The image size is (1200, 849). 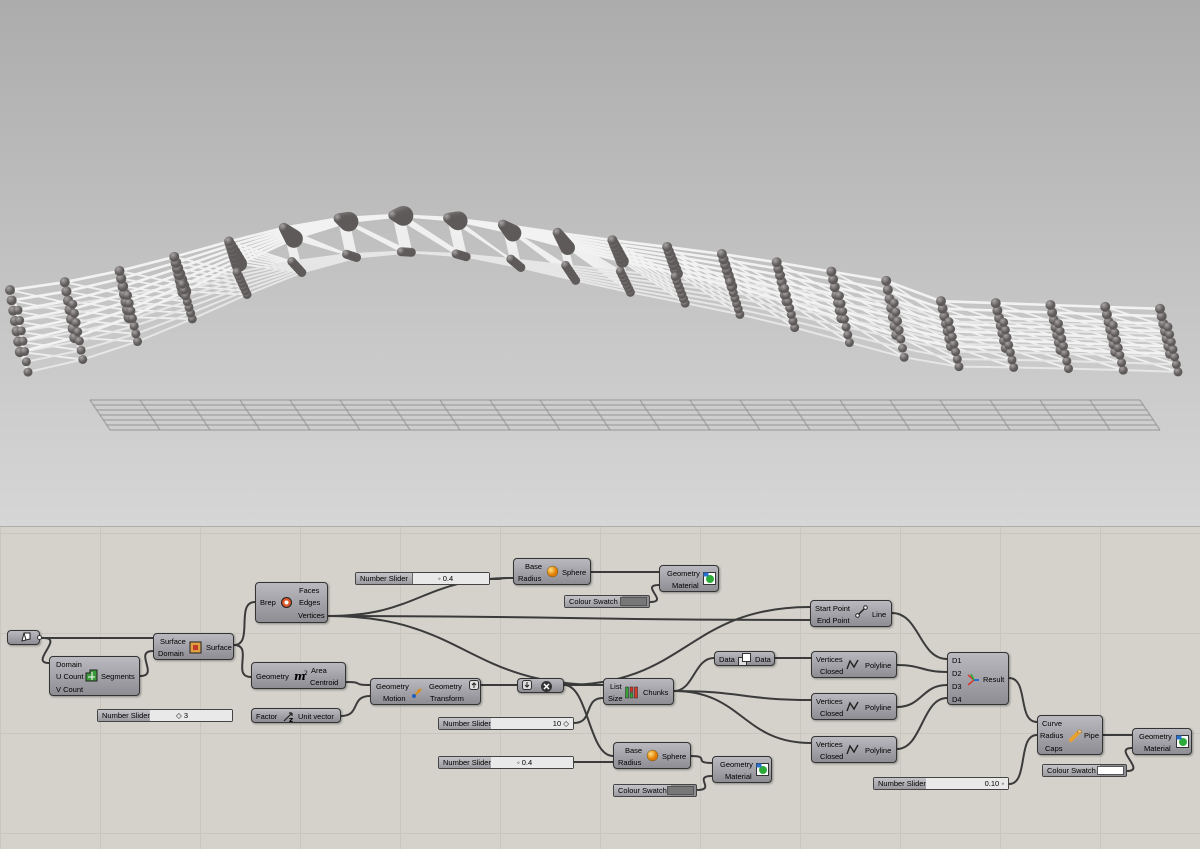 I want to click on domain-input-label: Domain, so click(x=69, y=664).